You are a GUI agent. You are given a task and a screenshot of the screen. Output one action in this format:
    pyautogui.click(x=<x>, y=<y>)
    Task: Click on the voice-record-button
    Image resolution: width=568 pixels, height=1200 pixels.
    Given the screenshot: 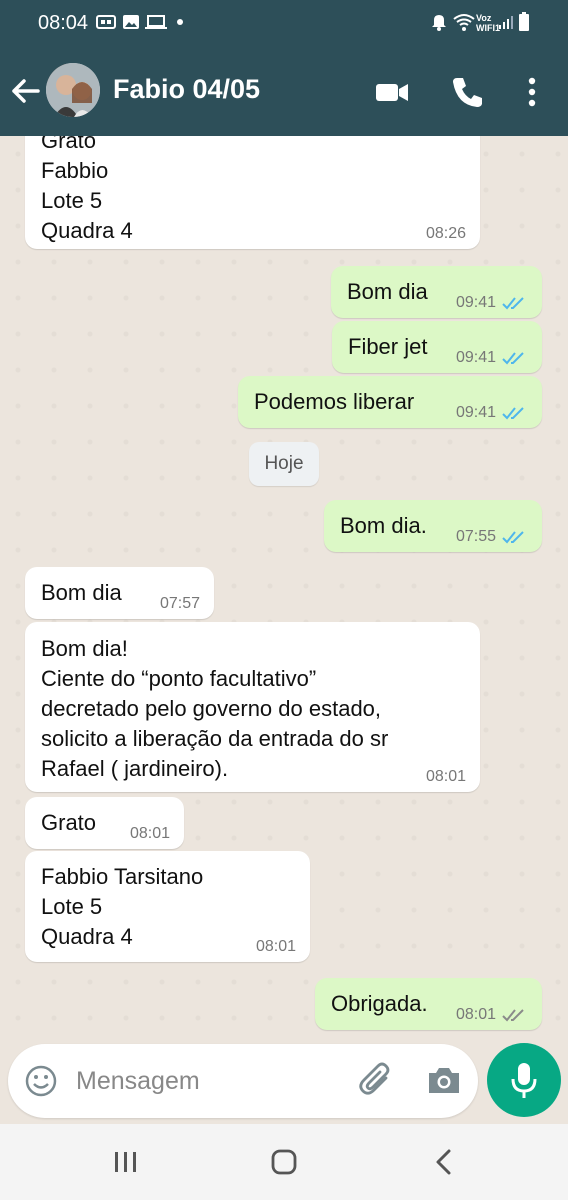 What is the action you would take?
    pyautogui.click(x=524, y=1080)
    